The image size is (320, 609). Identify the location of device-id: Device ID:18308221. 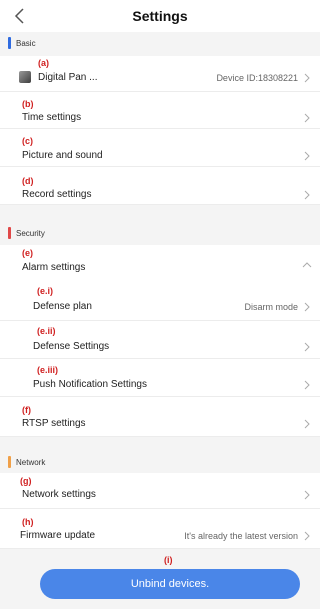
(257, 78).